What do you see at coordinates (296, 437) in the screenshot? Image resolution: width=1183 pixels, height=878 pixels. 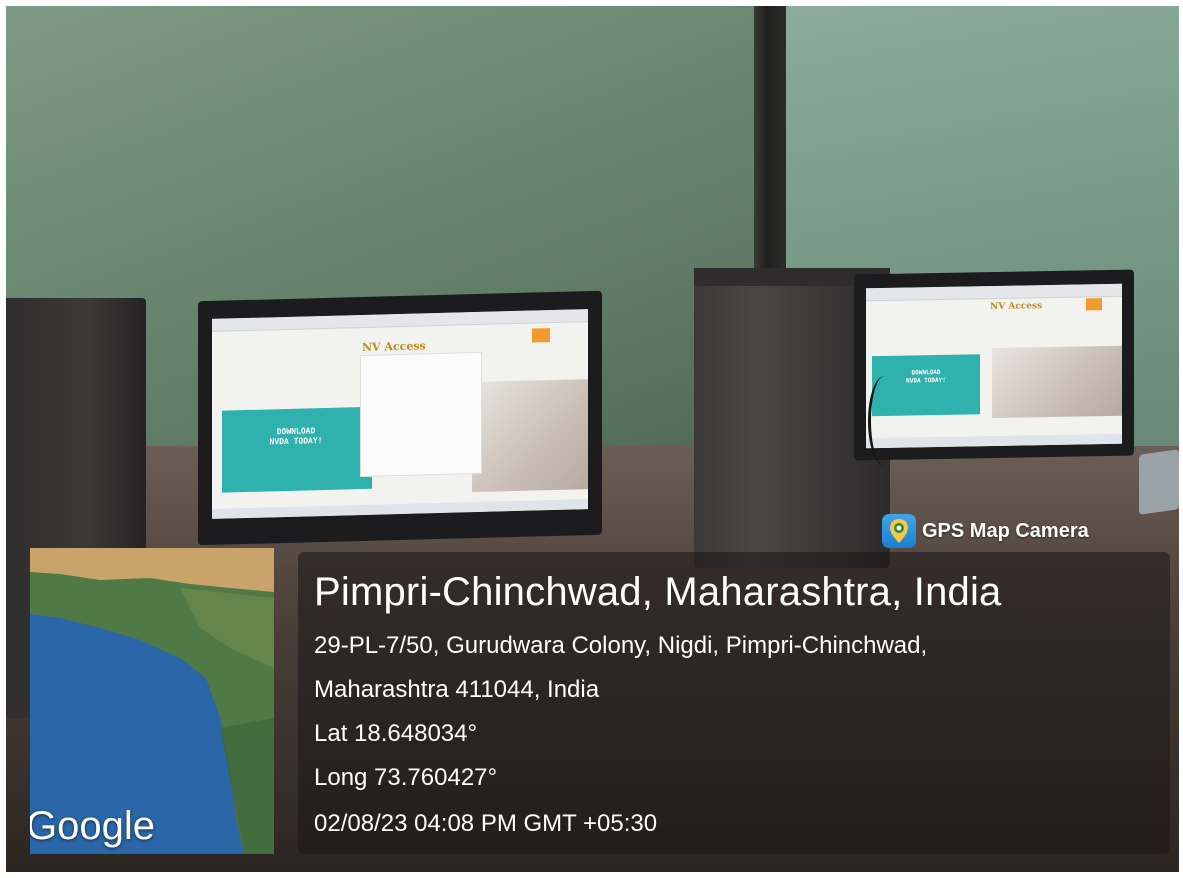 I see `download-banner-text: DOWNLOAD NVDA TODAY!` at bounding box center [296, 437].